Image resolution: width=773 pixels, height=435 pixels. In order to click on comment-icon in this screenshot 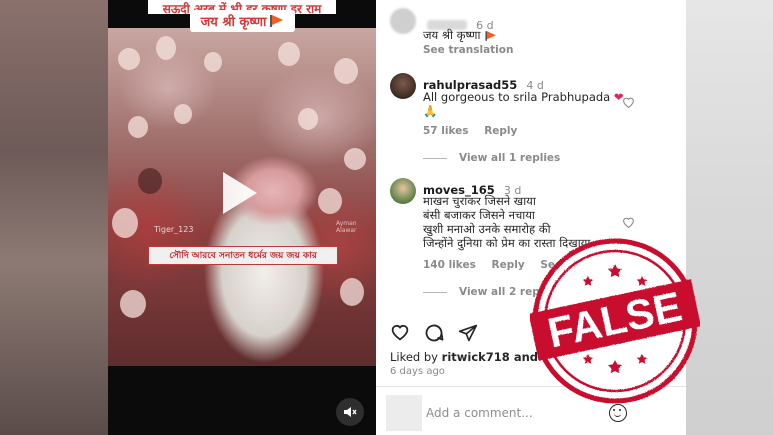, I will do `click(434, 333)`.